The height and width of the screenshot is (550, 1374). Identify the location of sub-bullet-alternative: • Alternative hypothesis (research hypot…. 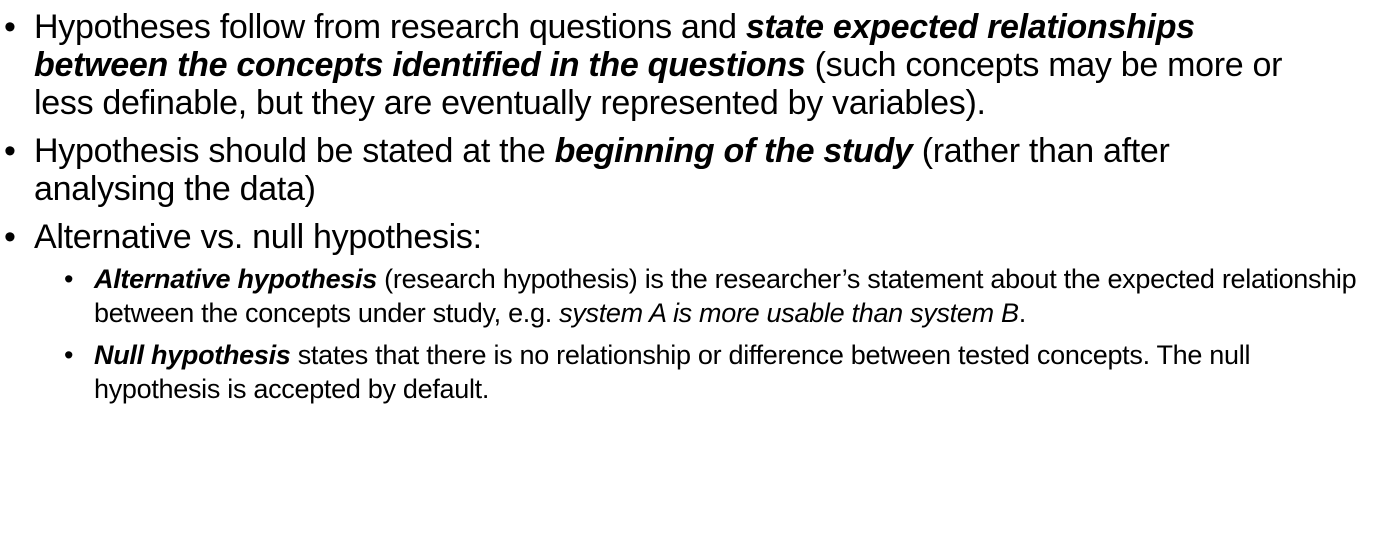
(714, 296).